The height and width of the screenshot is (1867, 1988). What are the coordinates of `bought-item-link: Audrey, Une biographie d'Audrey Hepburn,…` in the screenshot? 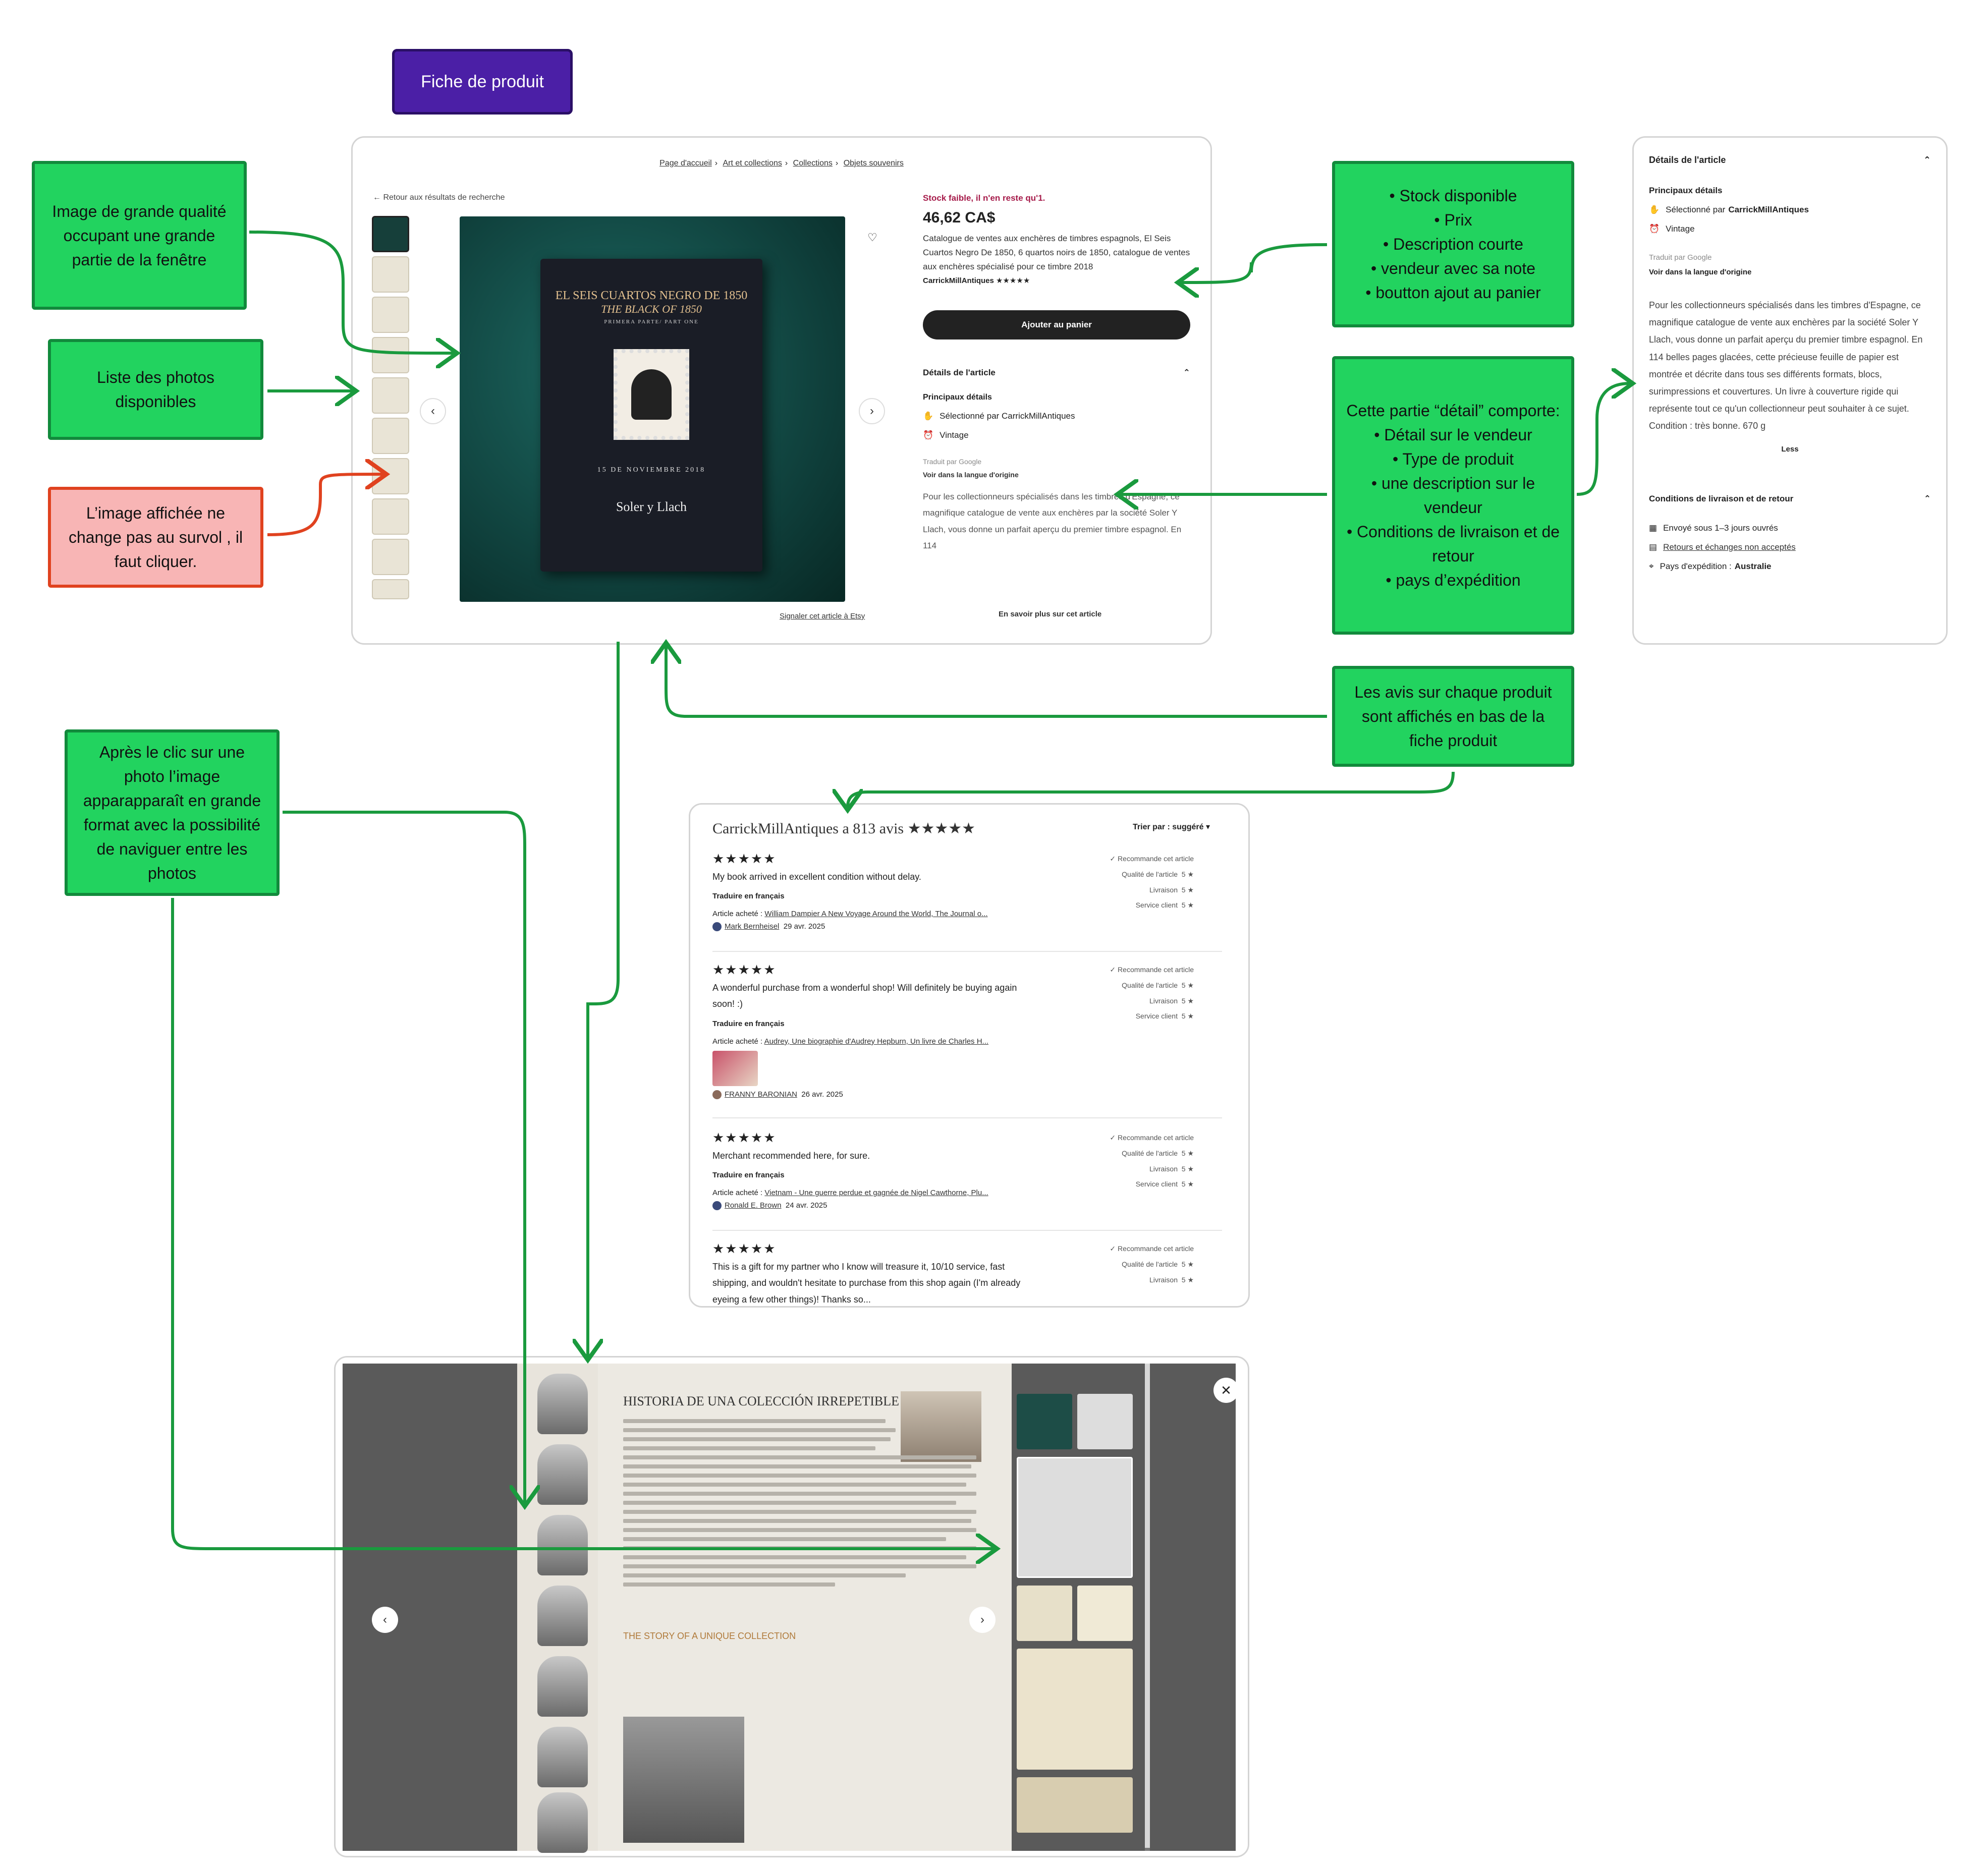 It's located at (876, 1041).